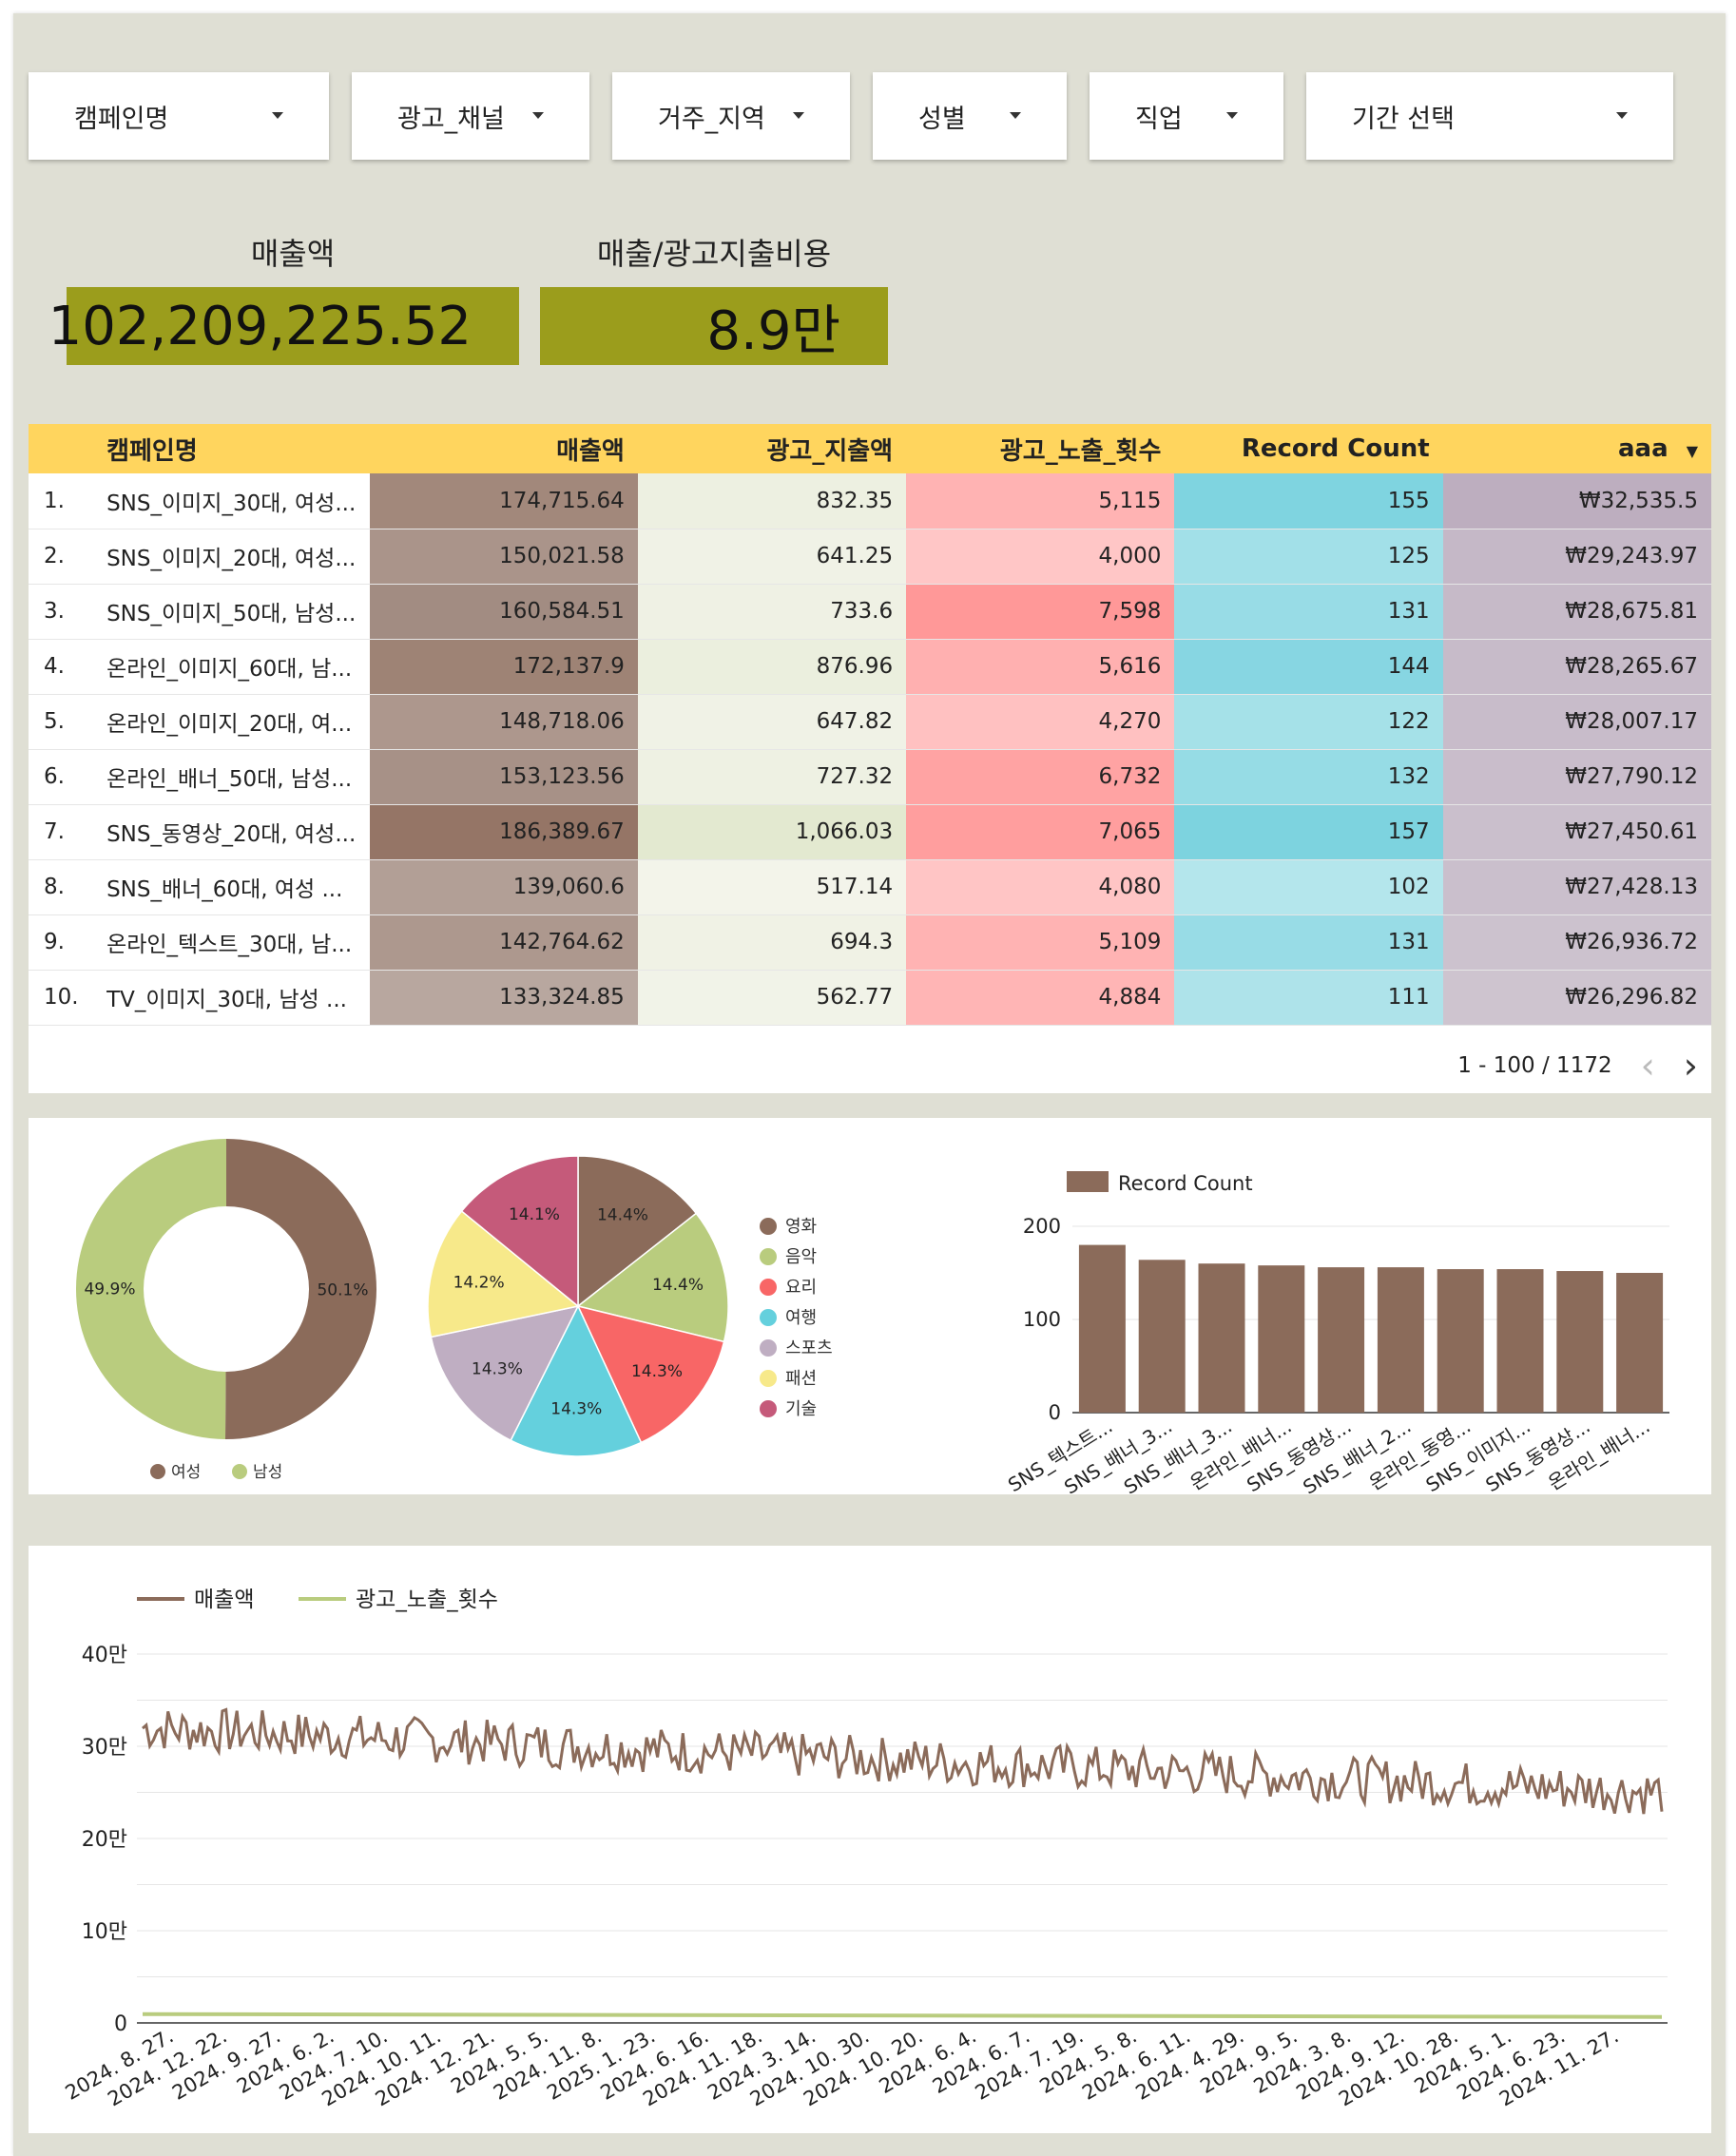 The height and width of the screenshot is (2156, 1736). What do you see at coordinates (68, 832) in the screenshot?
I see `row-index: 7.` at bounding box center [68, 832].